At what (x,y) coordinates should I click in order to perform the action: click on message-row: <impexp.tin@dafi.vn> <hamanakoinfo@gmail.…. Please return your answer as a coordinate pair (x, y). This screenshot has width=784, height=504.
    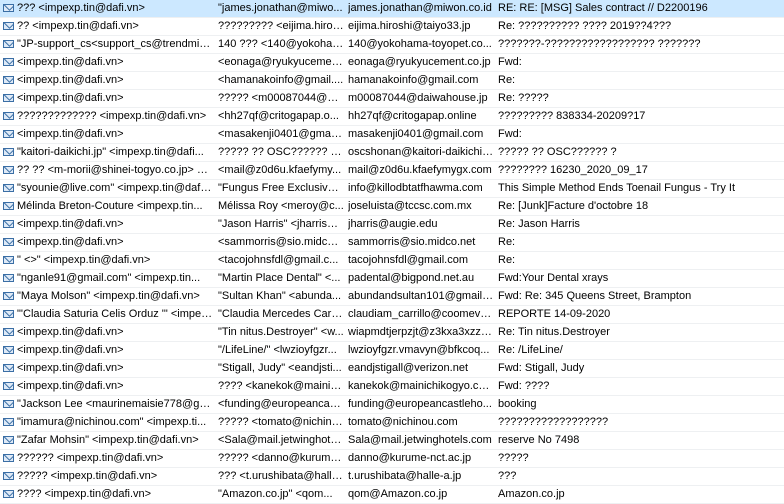
    Looking at the image, I should click on (392, 81).